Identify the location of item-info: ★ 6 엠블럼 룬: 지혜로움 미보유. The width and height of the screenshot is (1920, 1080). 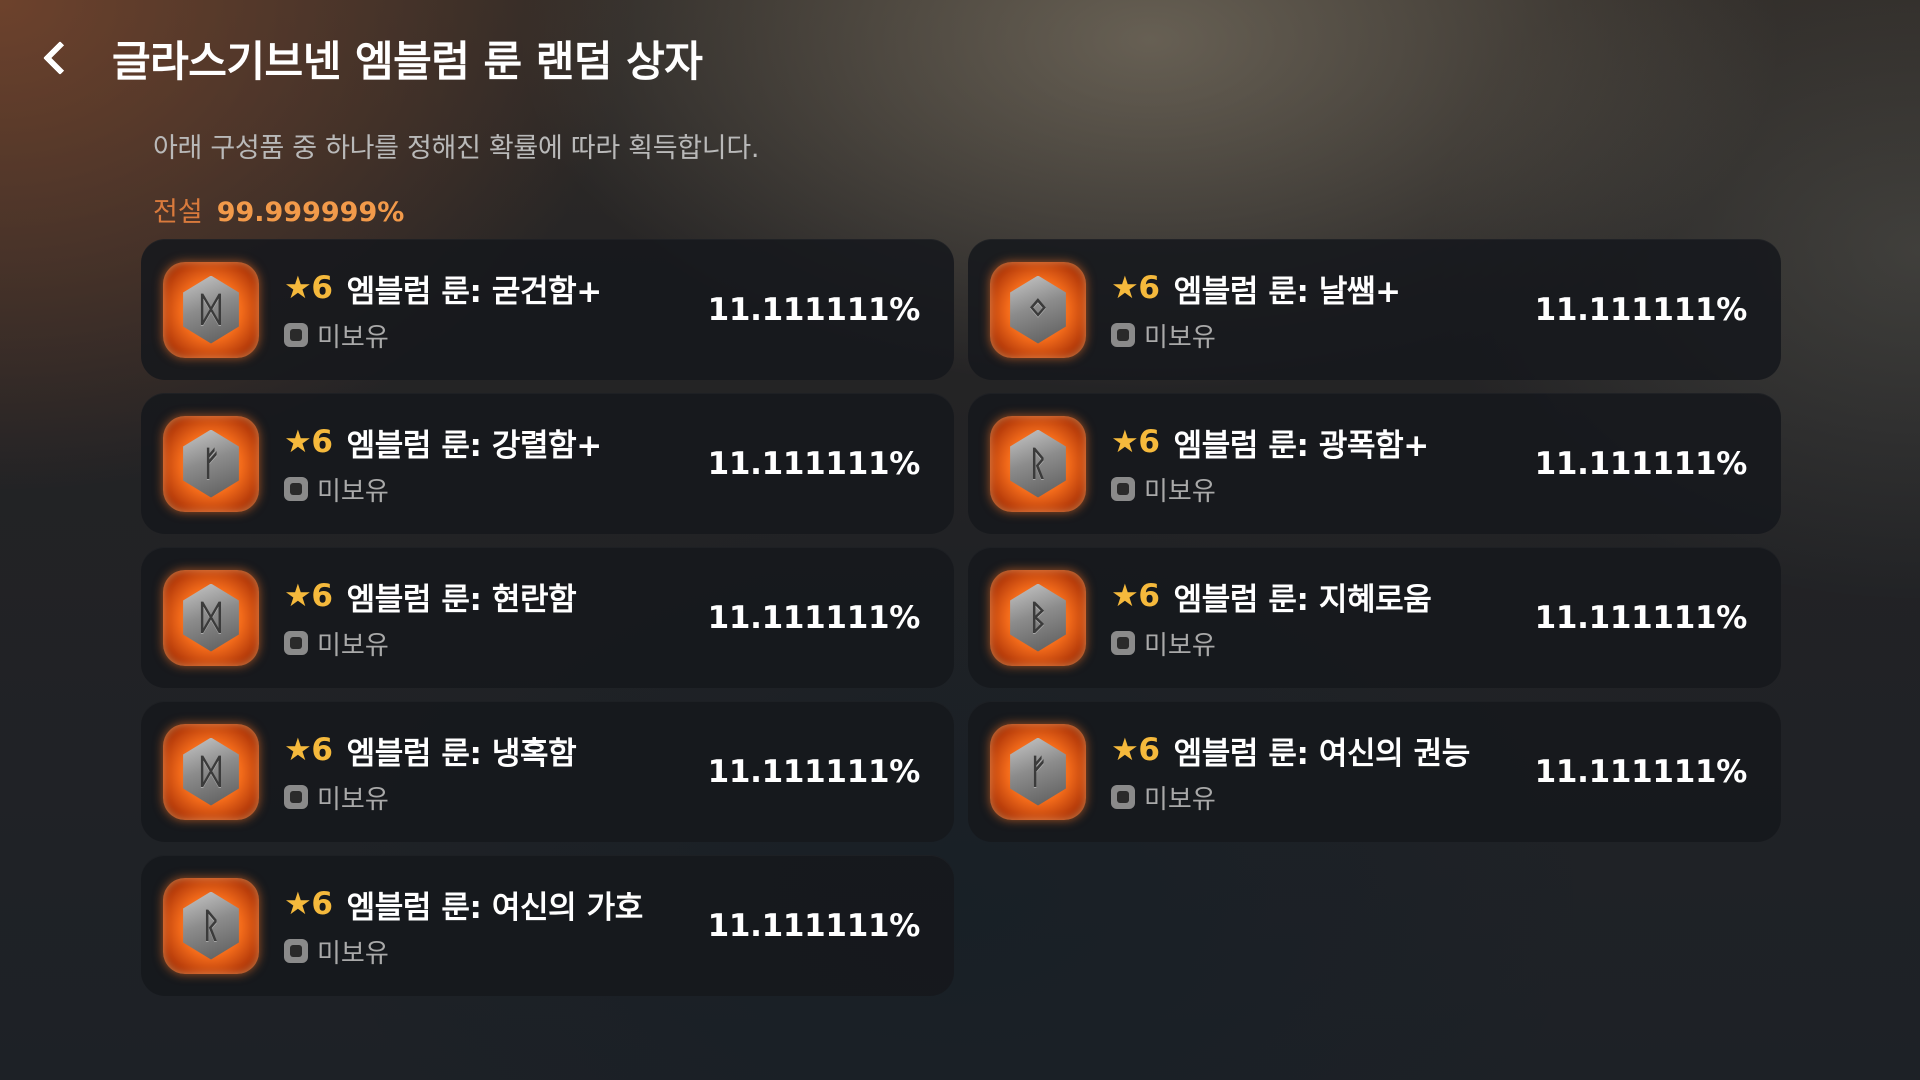
(1271, 618).